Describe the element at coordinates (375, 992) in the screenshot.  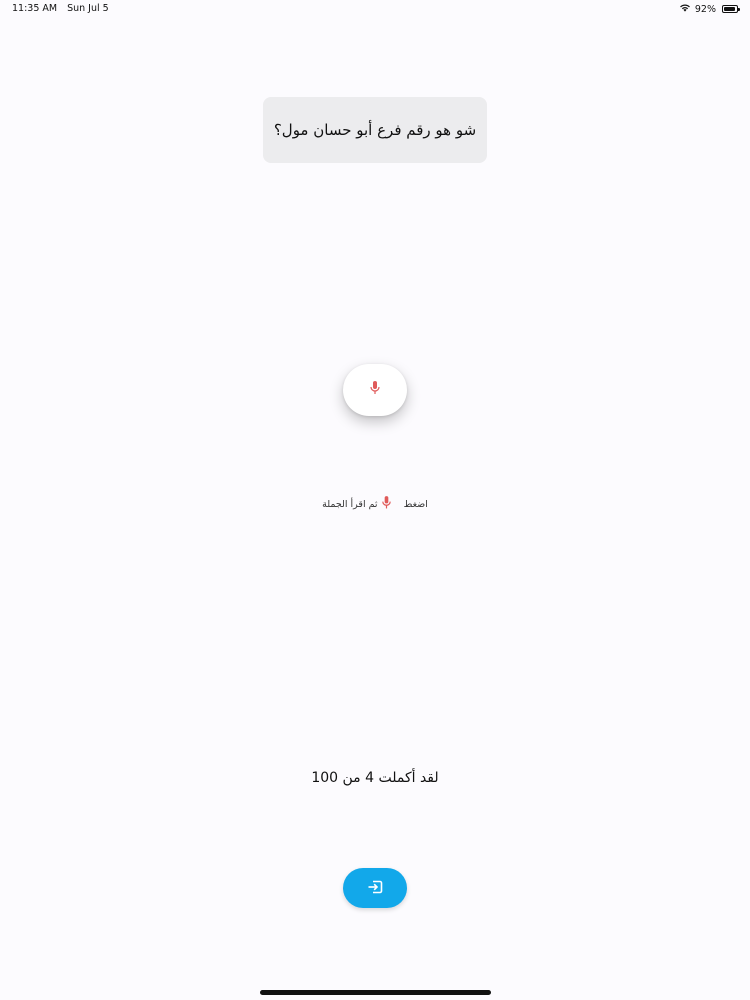
I see `home-indicator` at that location.